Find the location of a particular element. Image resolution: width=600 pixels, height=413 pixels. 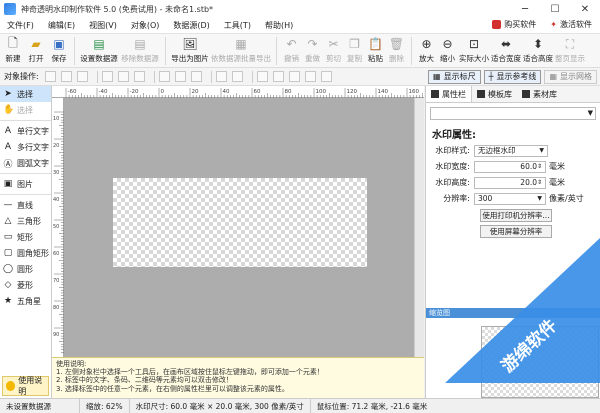

zoom-in-button: ⊕ 放大 is located at coordinates (426, 51).